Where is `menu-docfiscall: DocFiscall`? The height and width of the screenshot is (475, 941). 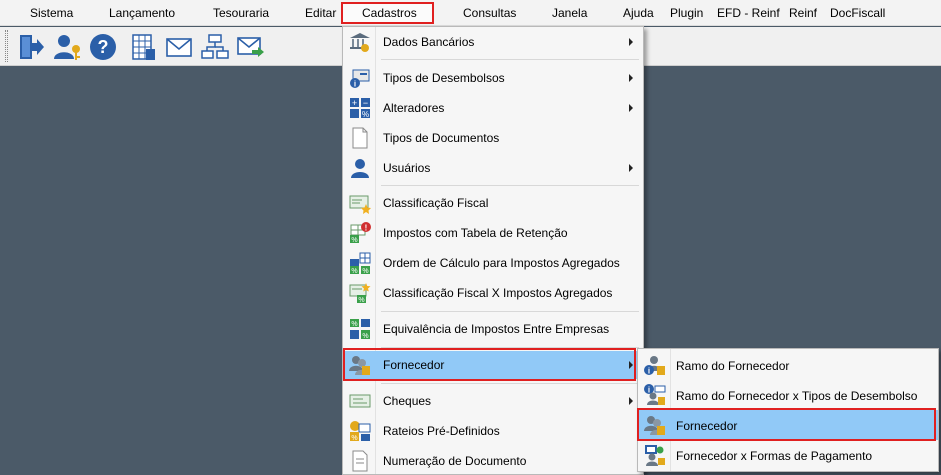 menu-docfiscall: DocFiscall is located at coordinates (857, 13).